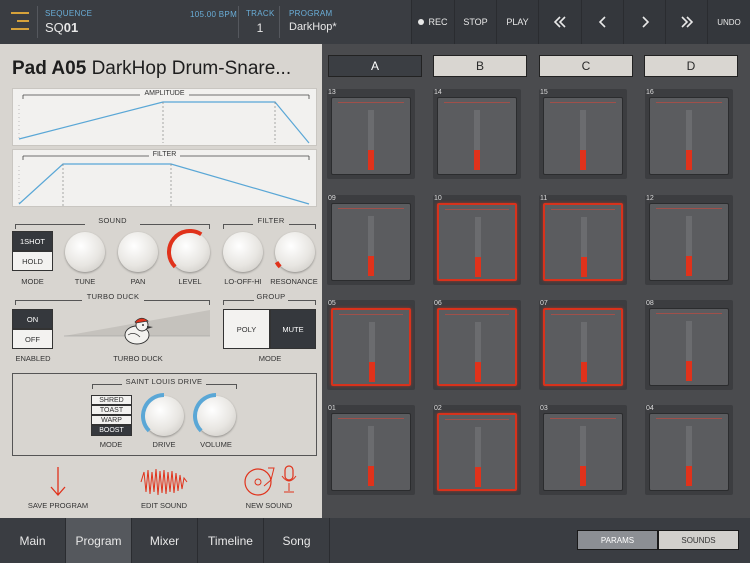 Image resolution: width=750 pixels, height=563 pixels. I want to click on undo-button: UNDO, so click(728, 22).